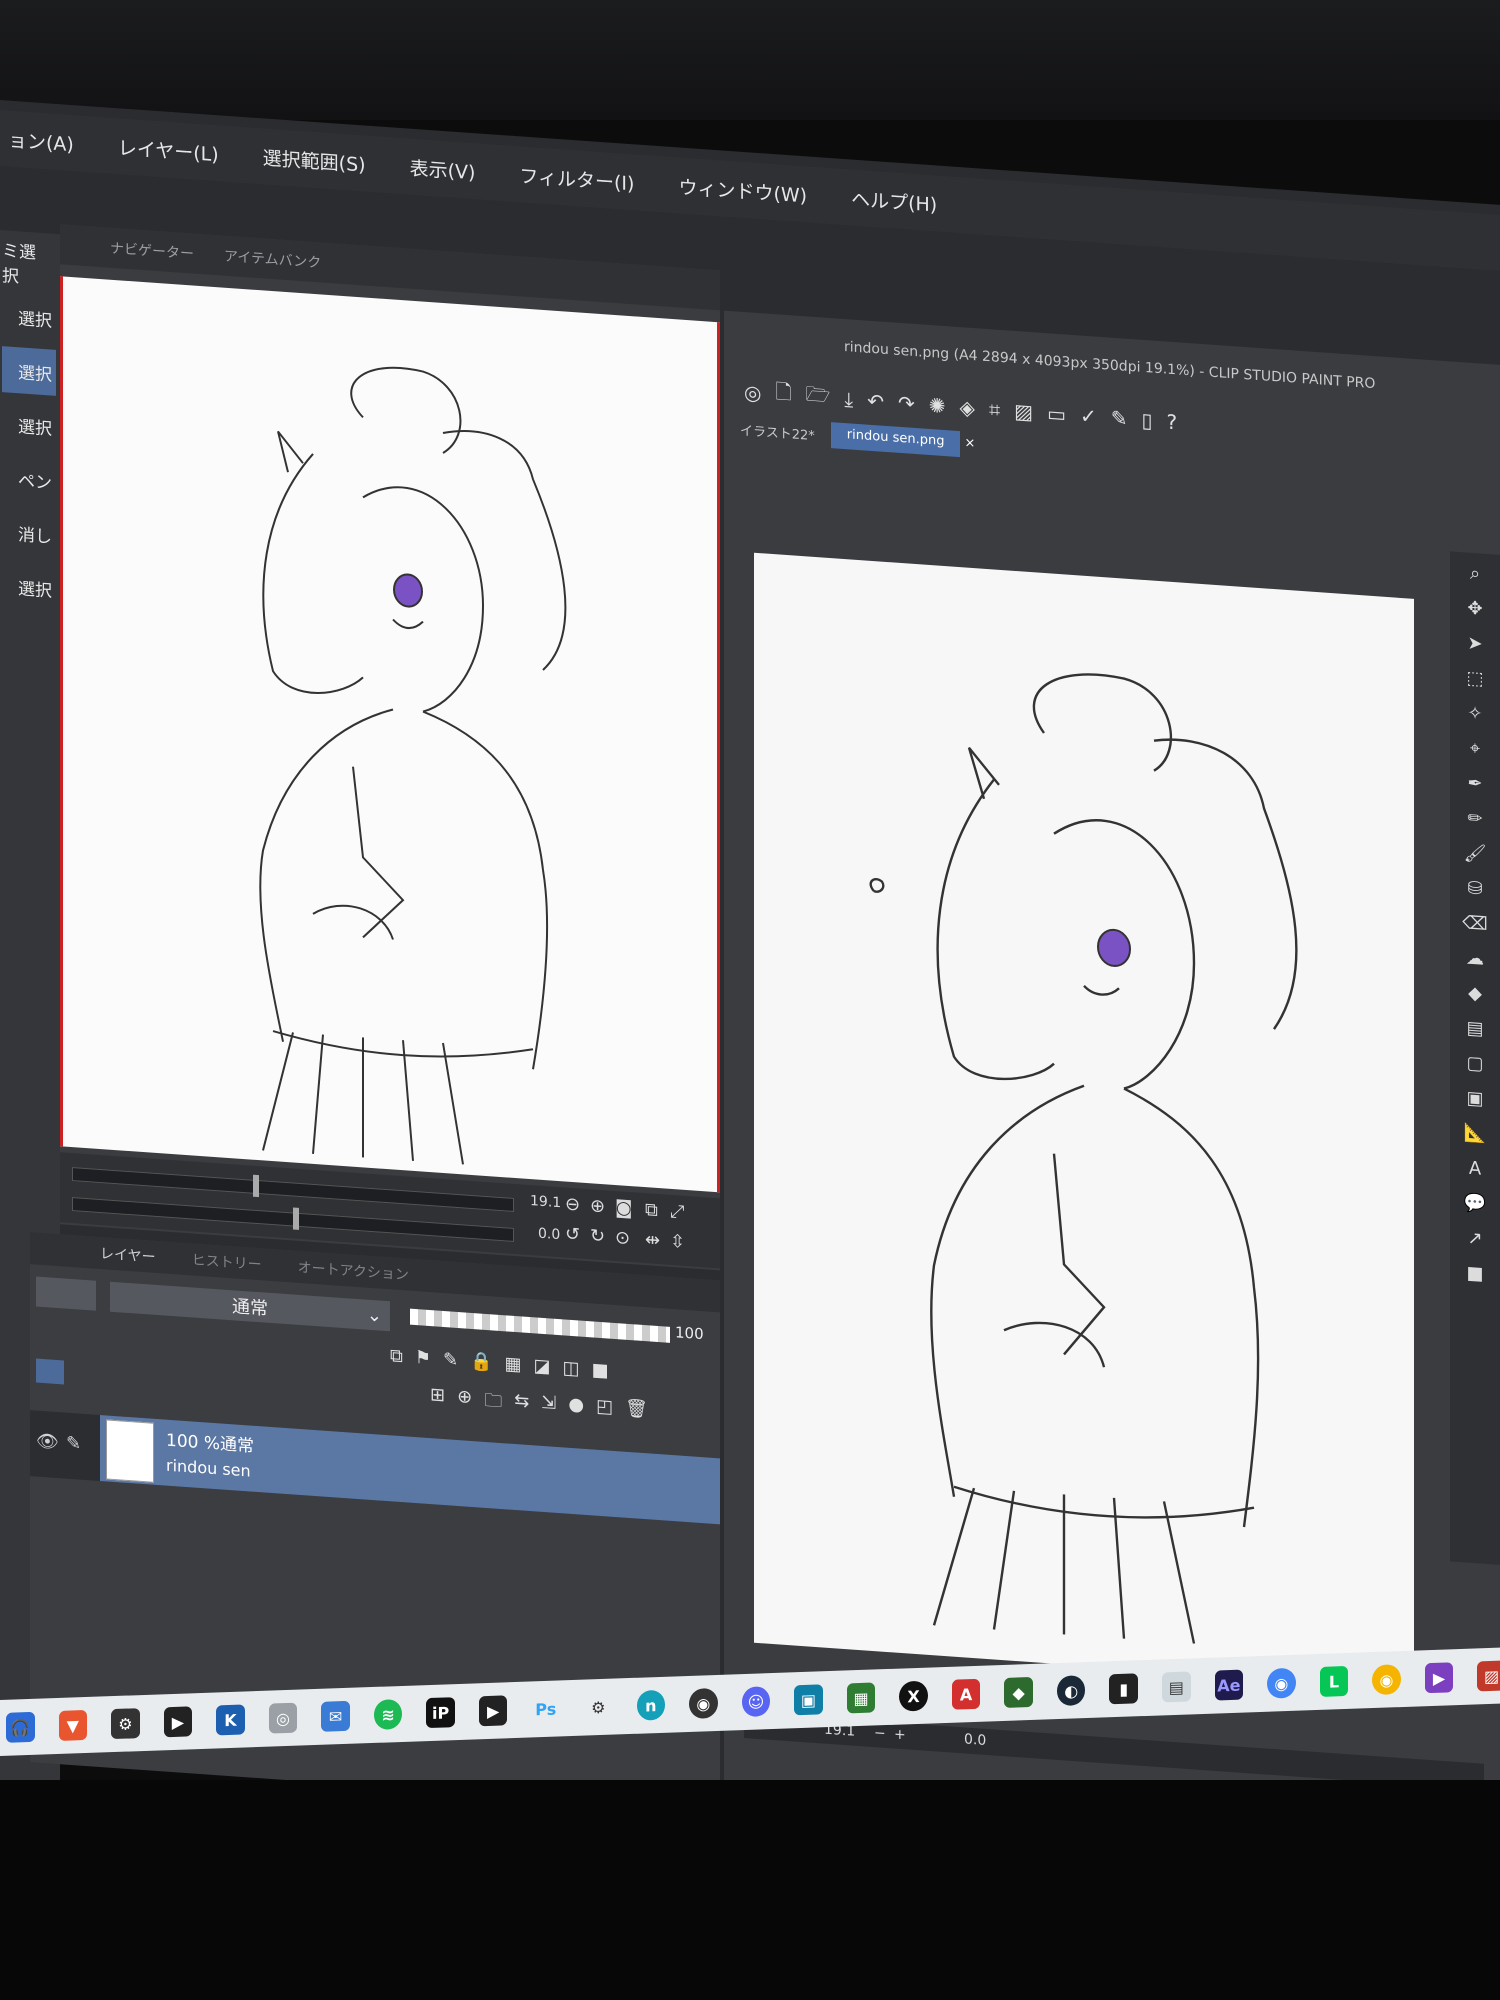 This screenshot has width=1500, height=2000. I want to click on tab-item-bank: アイテムバンク, so click(272, 259).